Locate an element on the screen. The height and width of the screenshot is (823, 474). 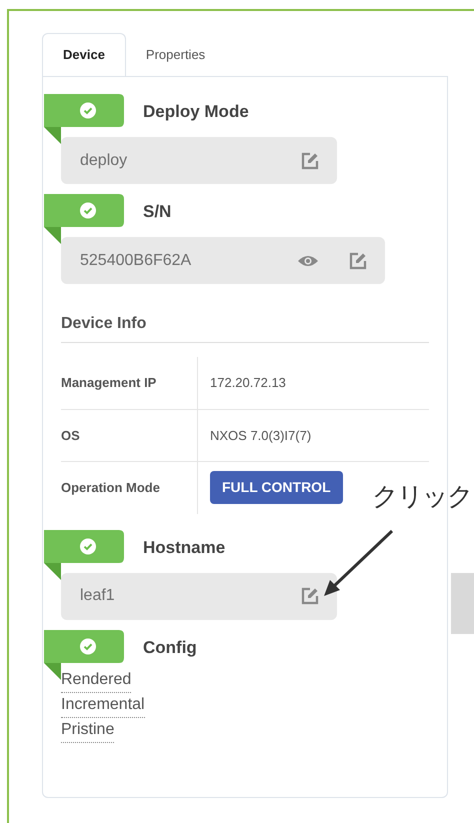
config-link: Incremental is located at coordinates (103, 705).